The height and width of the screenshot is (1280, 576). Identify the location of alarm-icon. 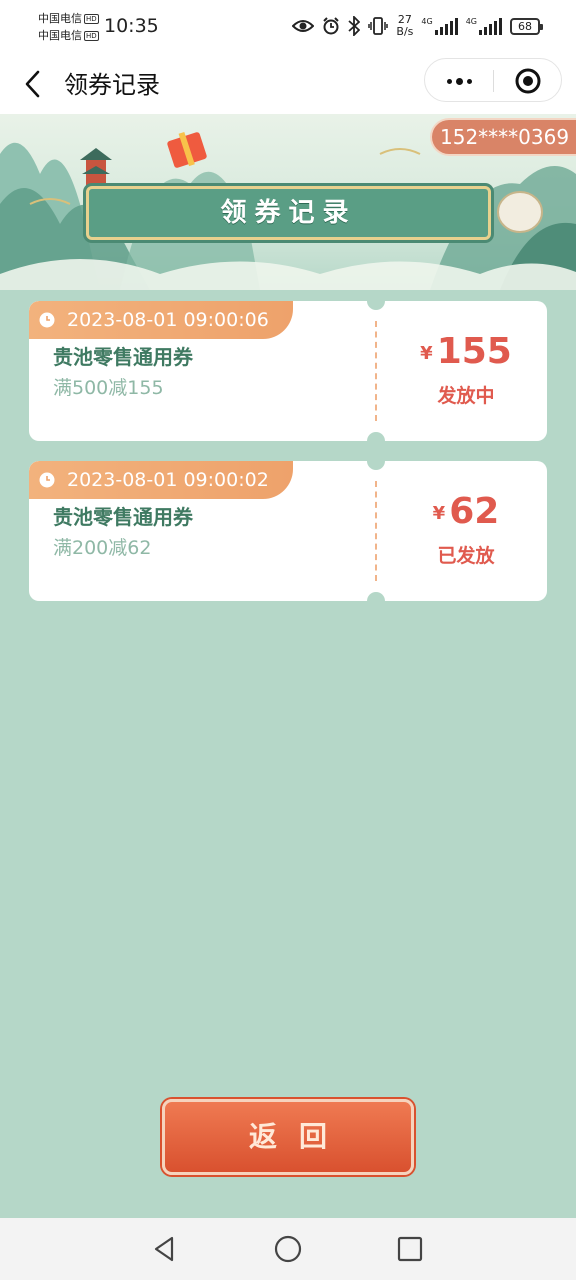
(331, 26).